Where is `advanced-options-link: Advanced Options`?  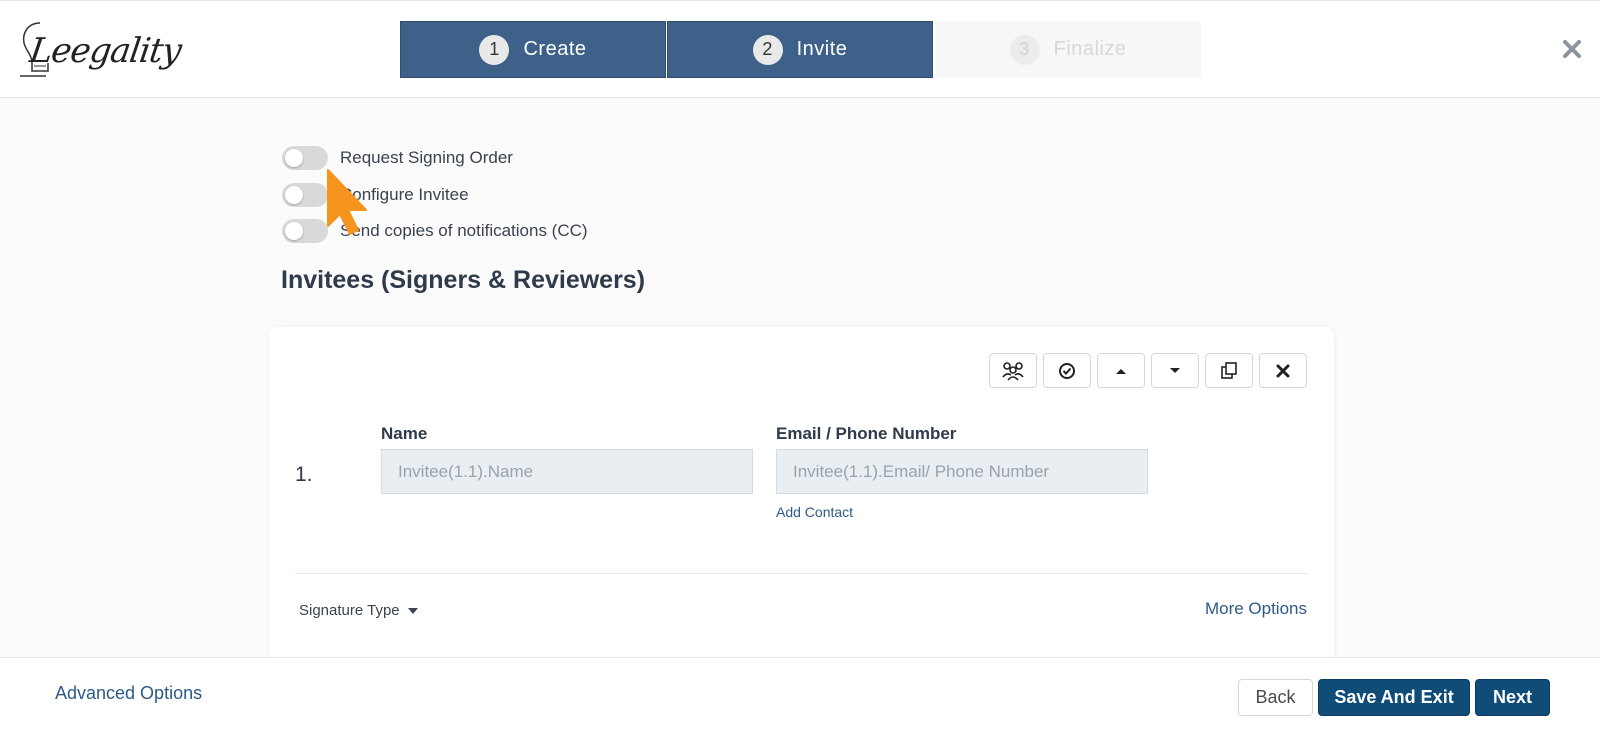 advanced-options-link: Advanced Options is located at coordinates (128, 693).